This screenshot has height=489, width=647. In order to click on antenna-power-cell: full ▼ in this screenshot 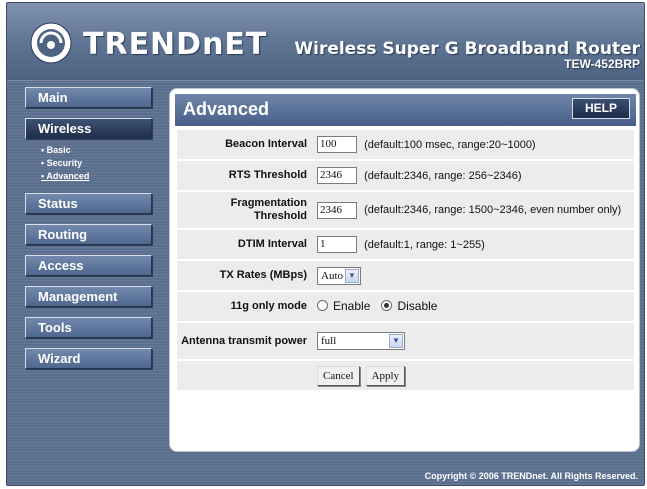, I will do `click(473, 341)`.